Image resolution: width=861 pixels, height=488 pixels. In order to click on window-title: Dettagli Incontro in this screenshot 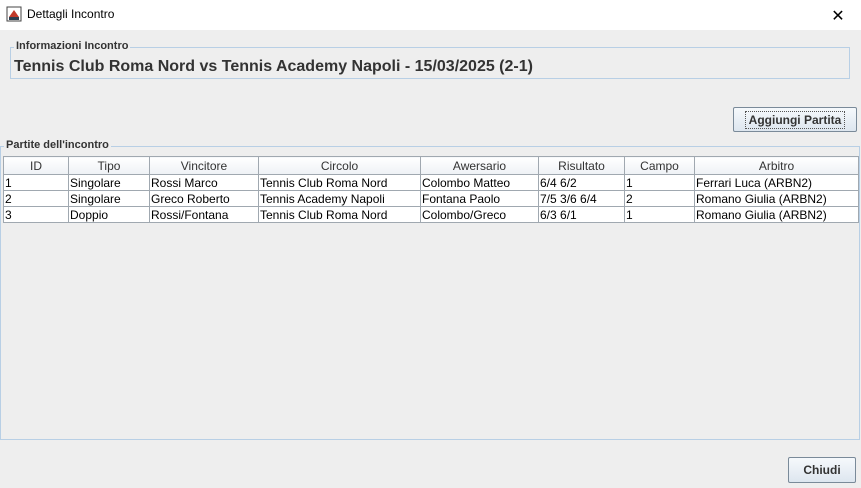, I will do `click(71, 14)`.